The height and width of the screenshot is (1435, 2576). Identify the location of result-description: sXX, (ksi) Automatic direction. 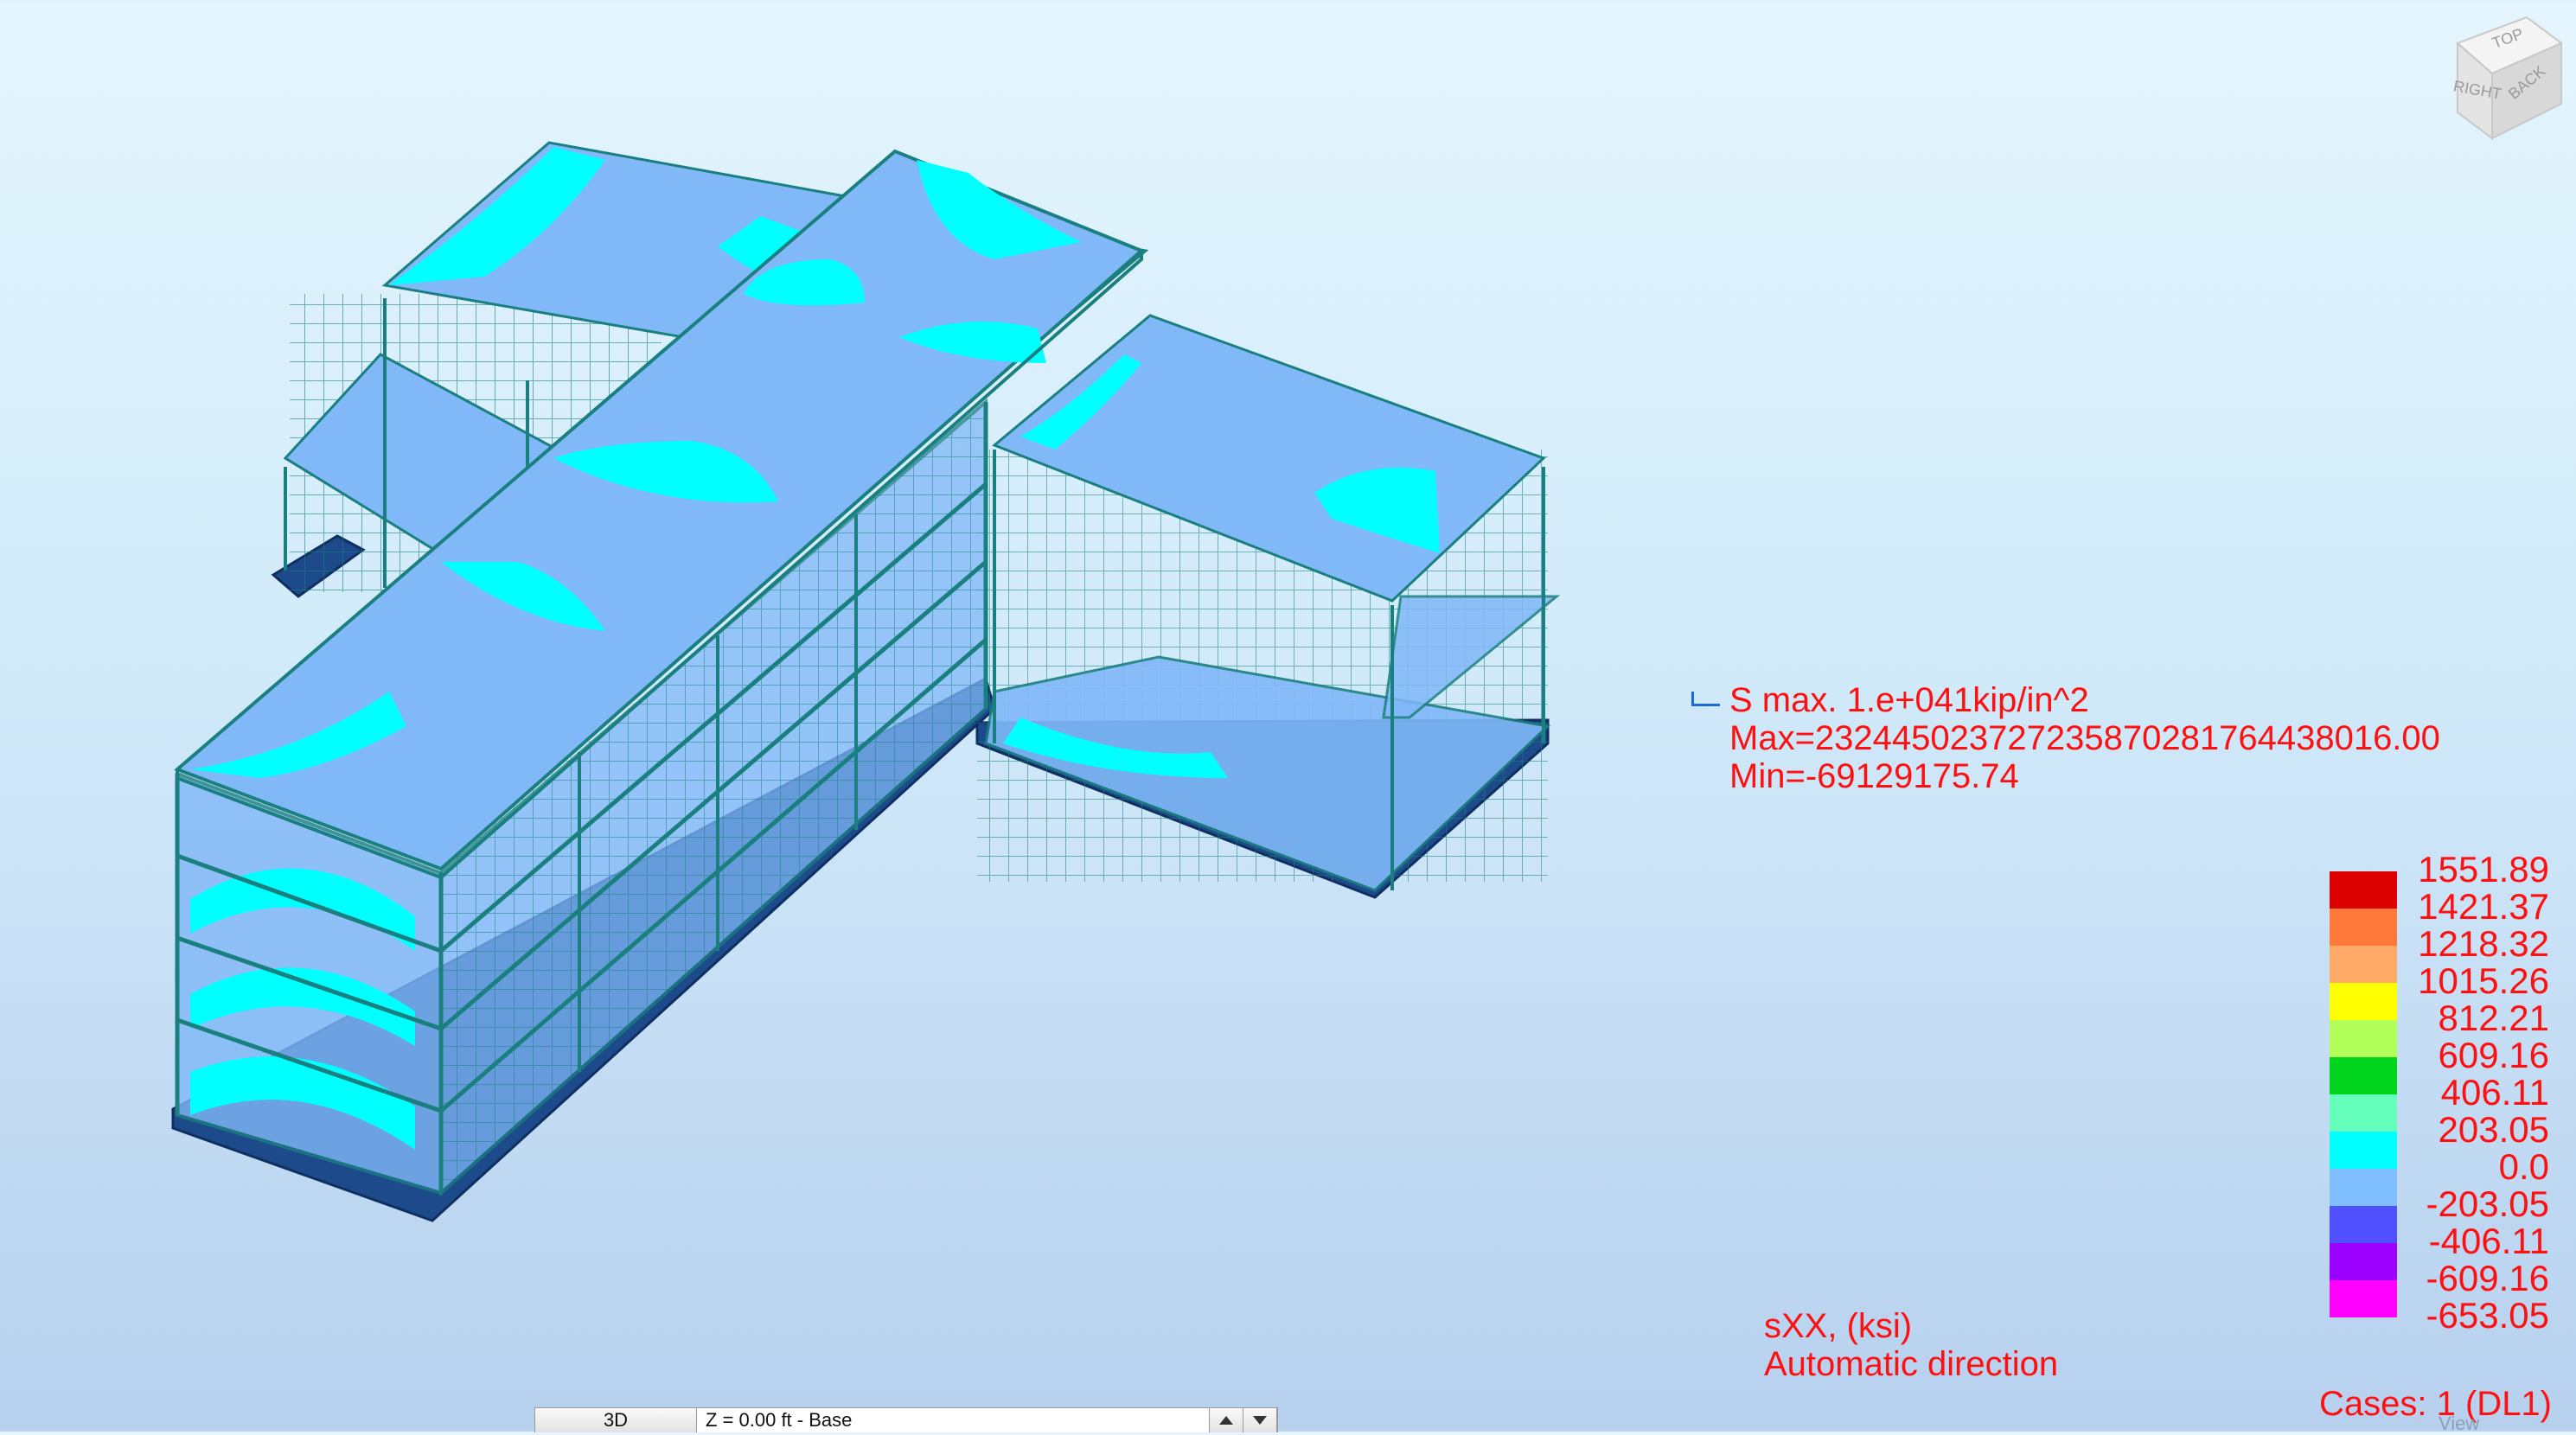
(1911, 1345).